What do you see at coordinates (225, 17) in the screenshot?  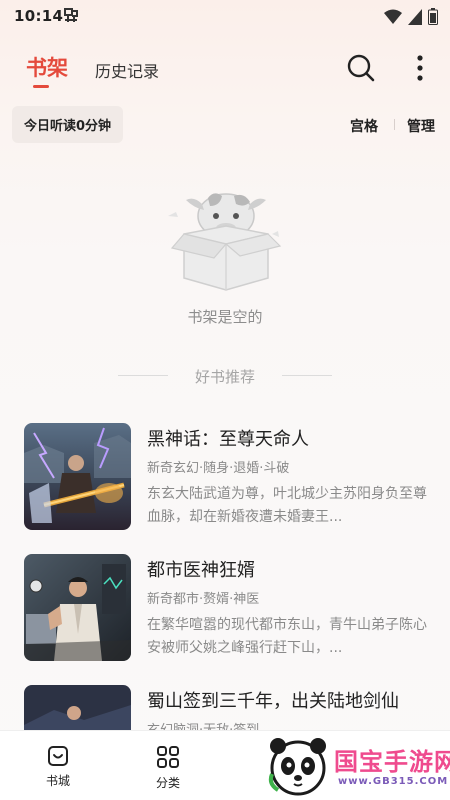 I see `status-bar: 10:14` at bounding box center [225, 17].